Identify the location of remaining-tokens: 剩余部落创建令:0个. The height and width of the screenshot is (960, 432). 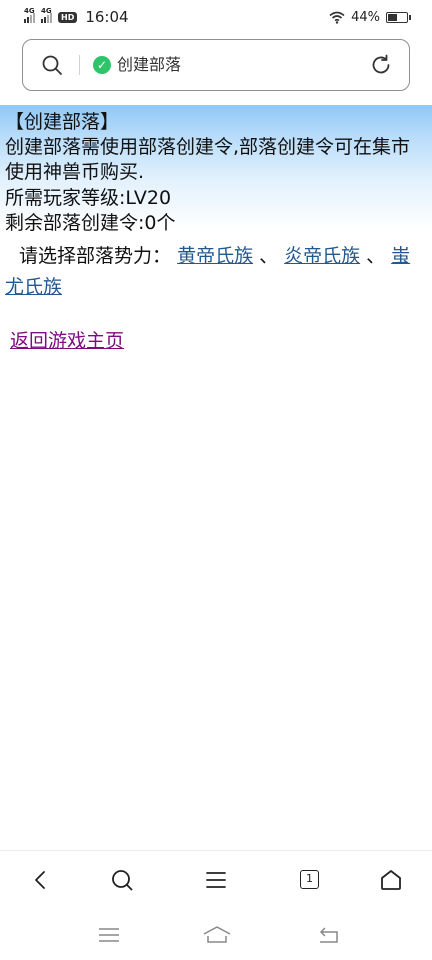
(90, 223).